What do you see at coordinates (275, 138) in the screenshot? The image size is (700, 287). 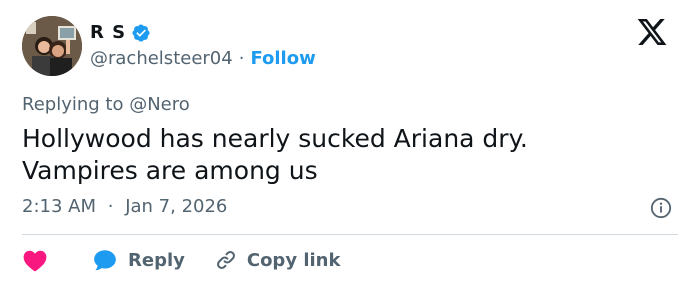 I see `tweet-line: Hollywood has nearly sucked Ariana dry.` at bounding box center [275, 138].